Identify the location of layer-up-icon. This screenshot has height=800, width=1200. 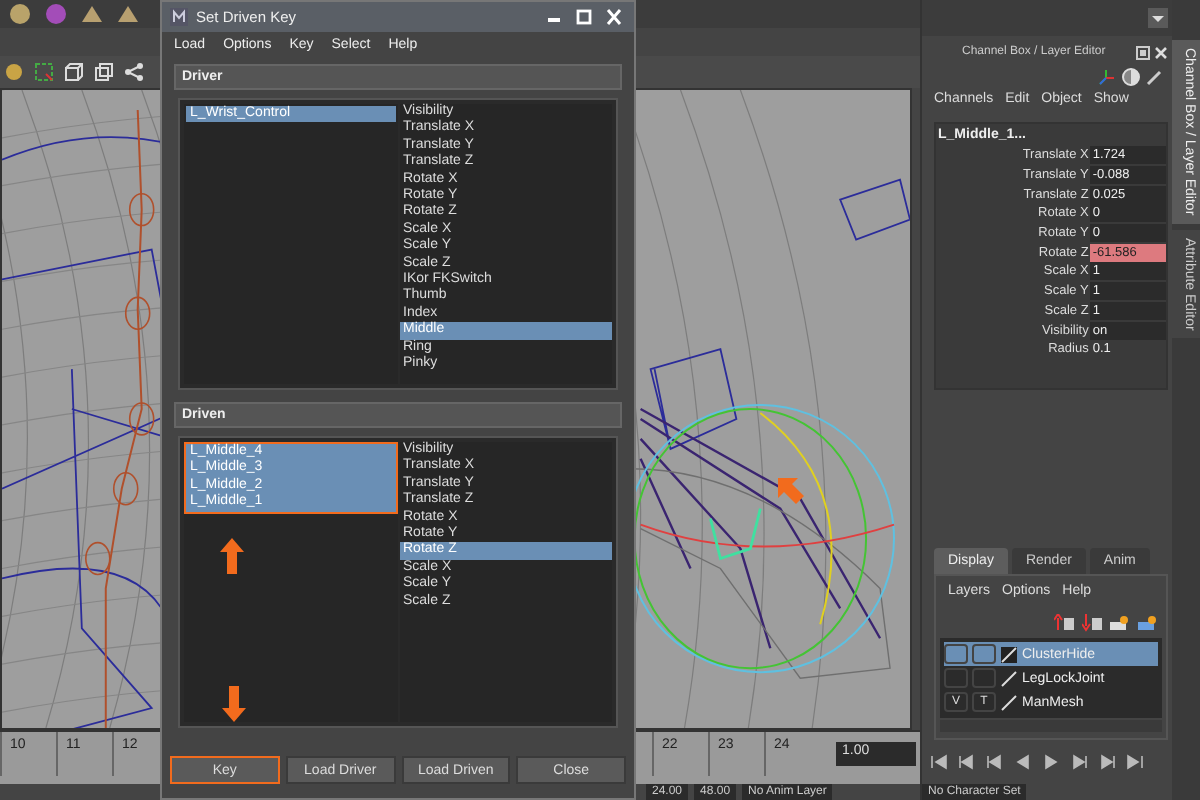
(1064, 623).